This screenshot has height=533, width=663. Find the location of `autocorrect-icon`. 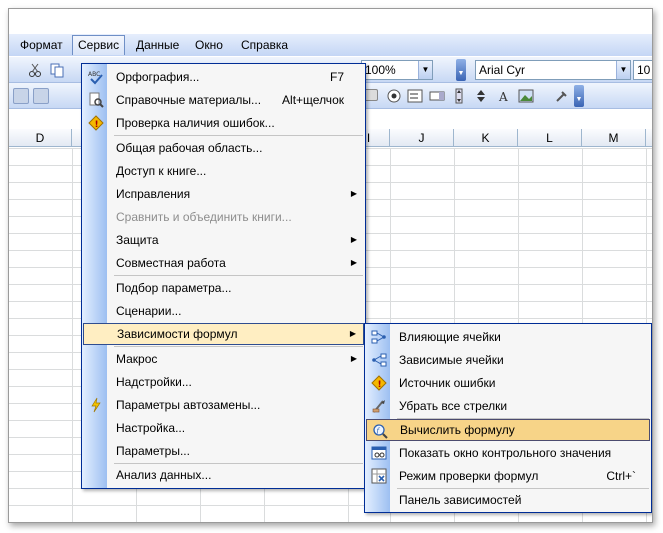

autocorrect-icon is located at coordinates (96, 405).